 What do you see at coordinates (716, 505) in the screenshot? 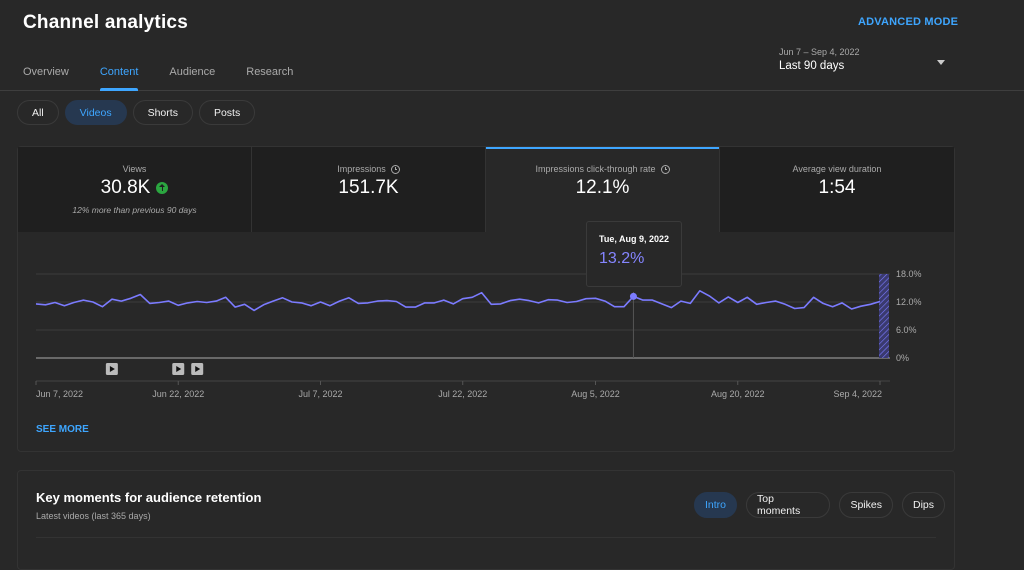
I see `chip-intro: Intro` at bounding box center [716, 505].